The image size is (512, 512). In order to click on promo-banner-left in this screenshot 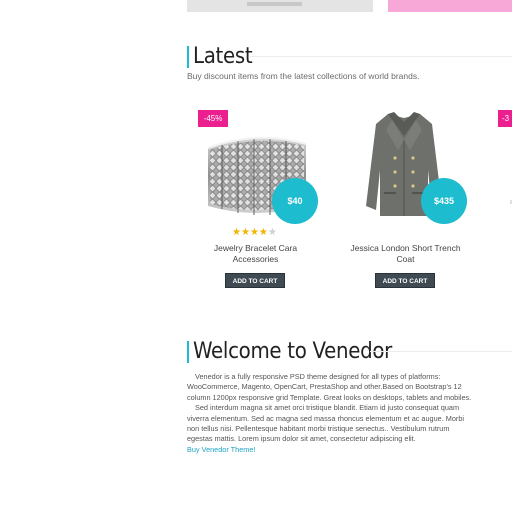, I will do `click(280, 6)`.